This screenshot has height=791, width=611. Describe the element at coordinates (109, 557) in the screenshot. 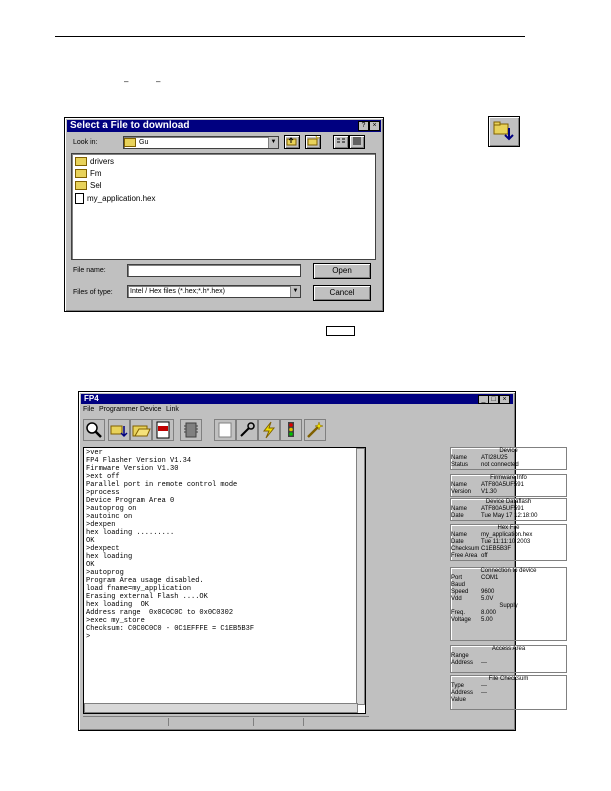

I see `console-line: hex loading` at that location.